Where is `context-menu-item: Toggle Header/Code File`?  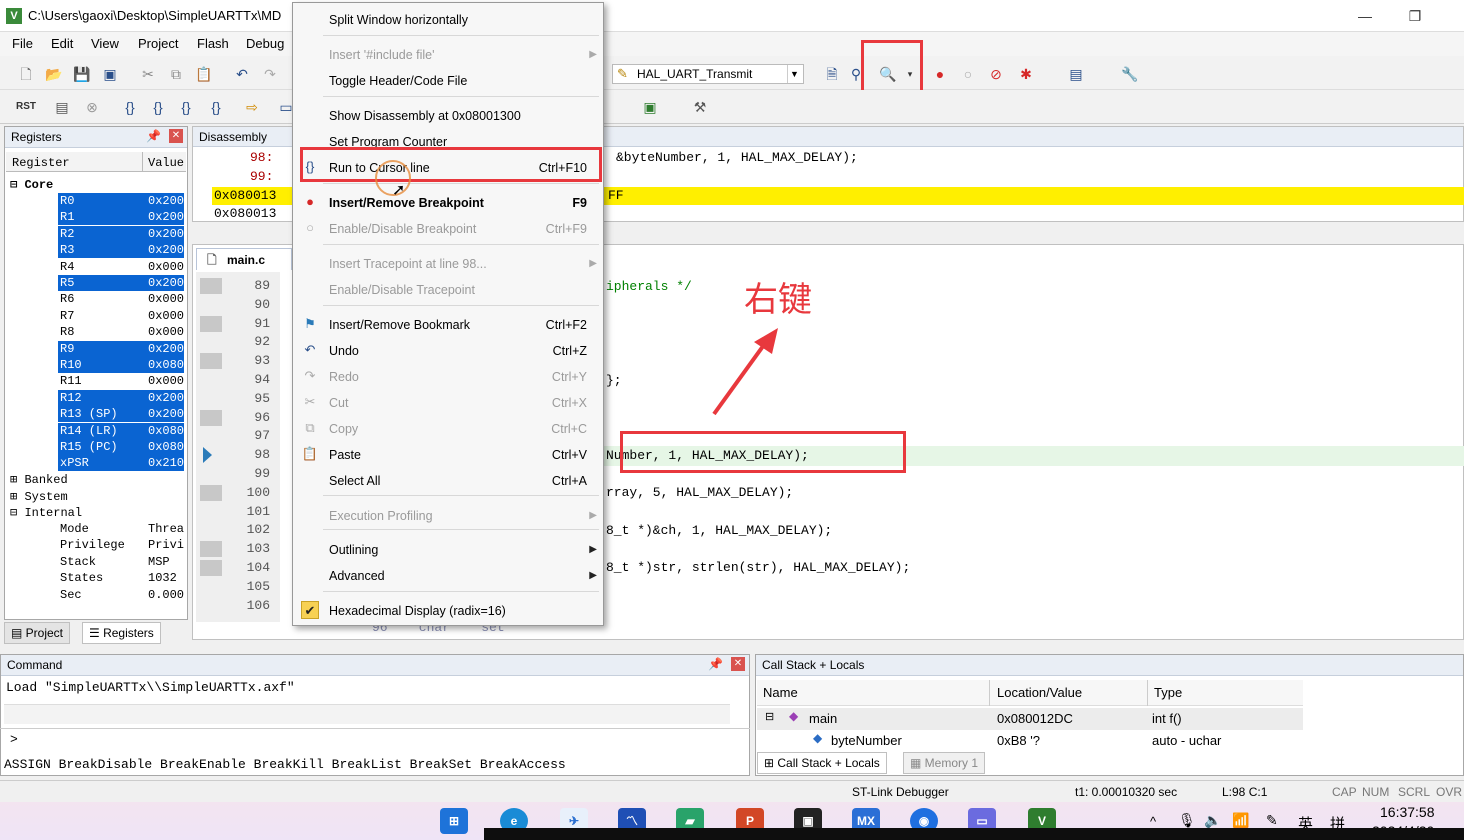 context-menu-item: Toggle Header/Code File is located at coordinates (448, 81).